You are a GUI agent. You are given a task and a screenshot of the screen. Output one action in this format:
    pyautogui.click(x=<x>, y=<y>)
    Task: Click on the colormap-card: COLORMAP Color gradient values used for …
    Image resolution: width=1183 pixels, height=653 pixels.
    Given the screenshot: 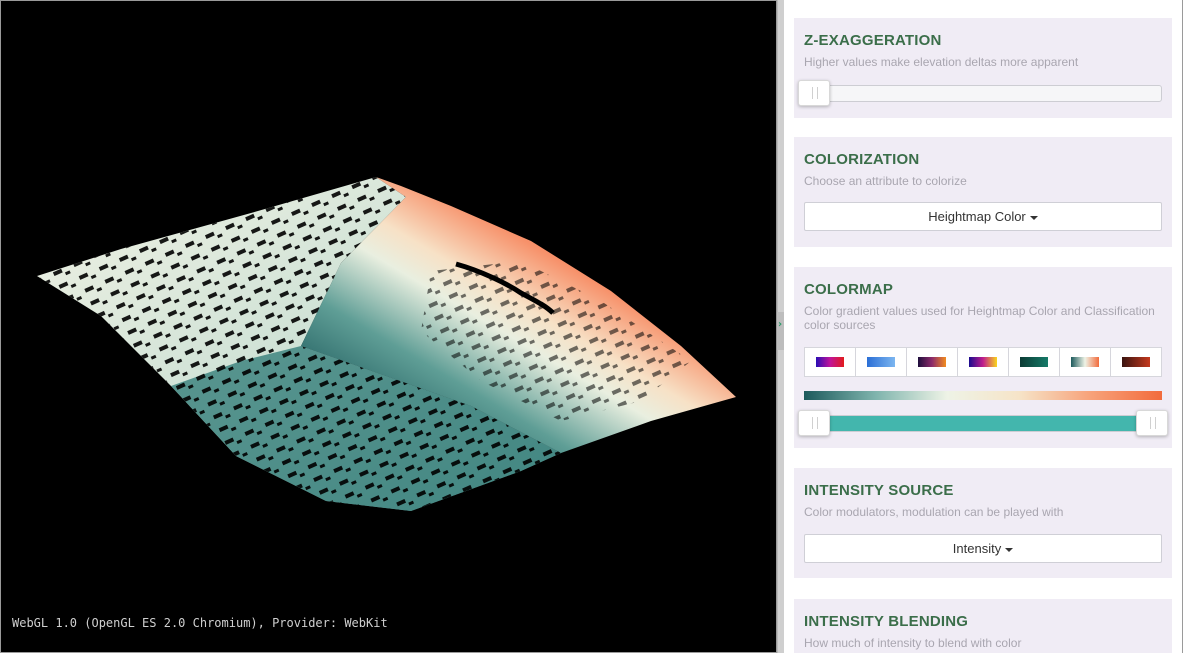 What is the action you would take?
    pyautogui.click(x=983, y=357)
    